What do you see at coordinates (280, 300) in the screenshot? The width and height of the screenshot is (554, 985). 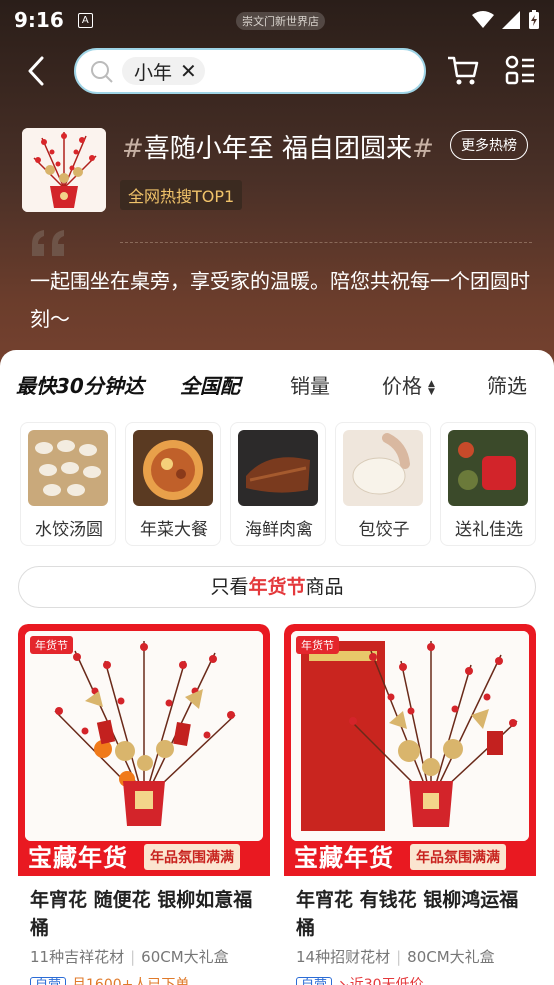 I see `topic-quote: 一起围坐在桌旁，享受家的温暖。陪您共祝每一个团圆时刻～` at bounding box center [280, 300].